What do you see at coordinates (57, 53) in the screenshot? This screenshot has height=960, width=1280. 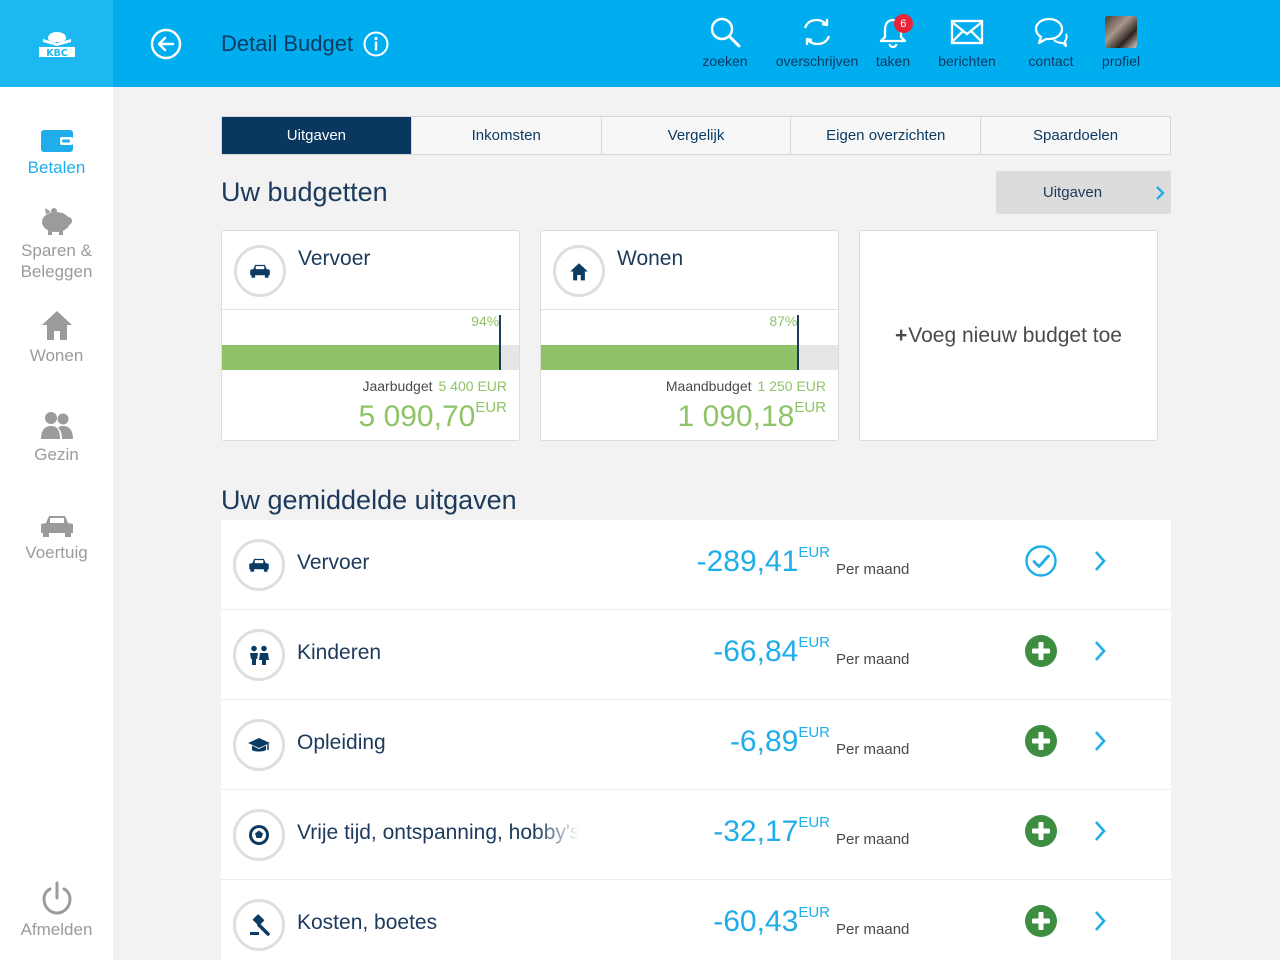 I see `svg-text: KBC` at bounding box center [57, 53].